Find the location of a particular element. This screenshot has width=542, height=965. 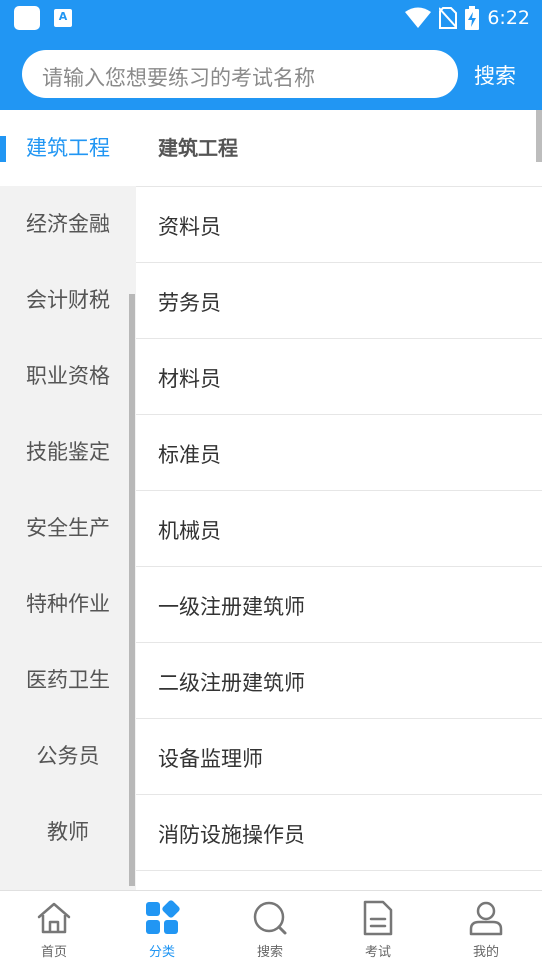

tab-search: 搜索 is located at coordinates (270, 928).